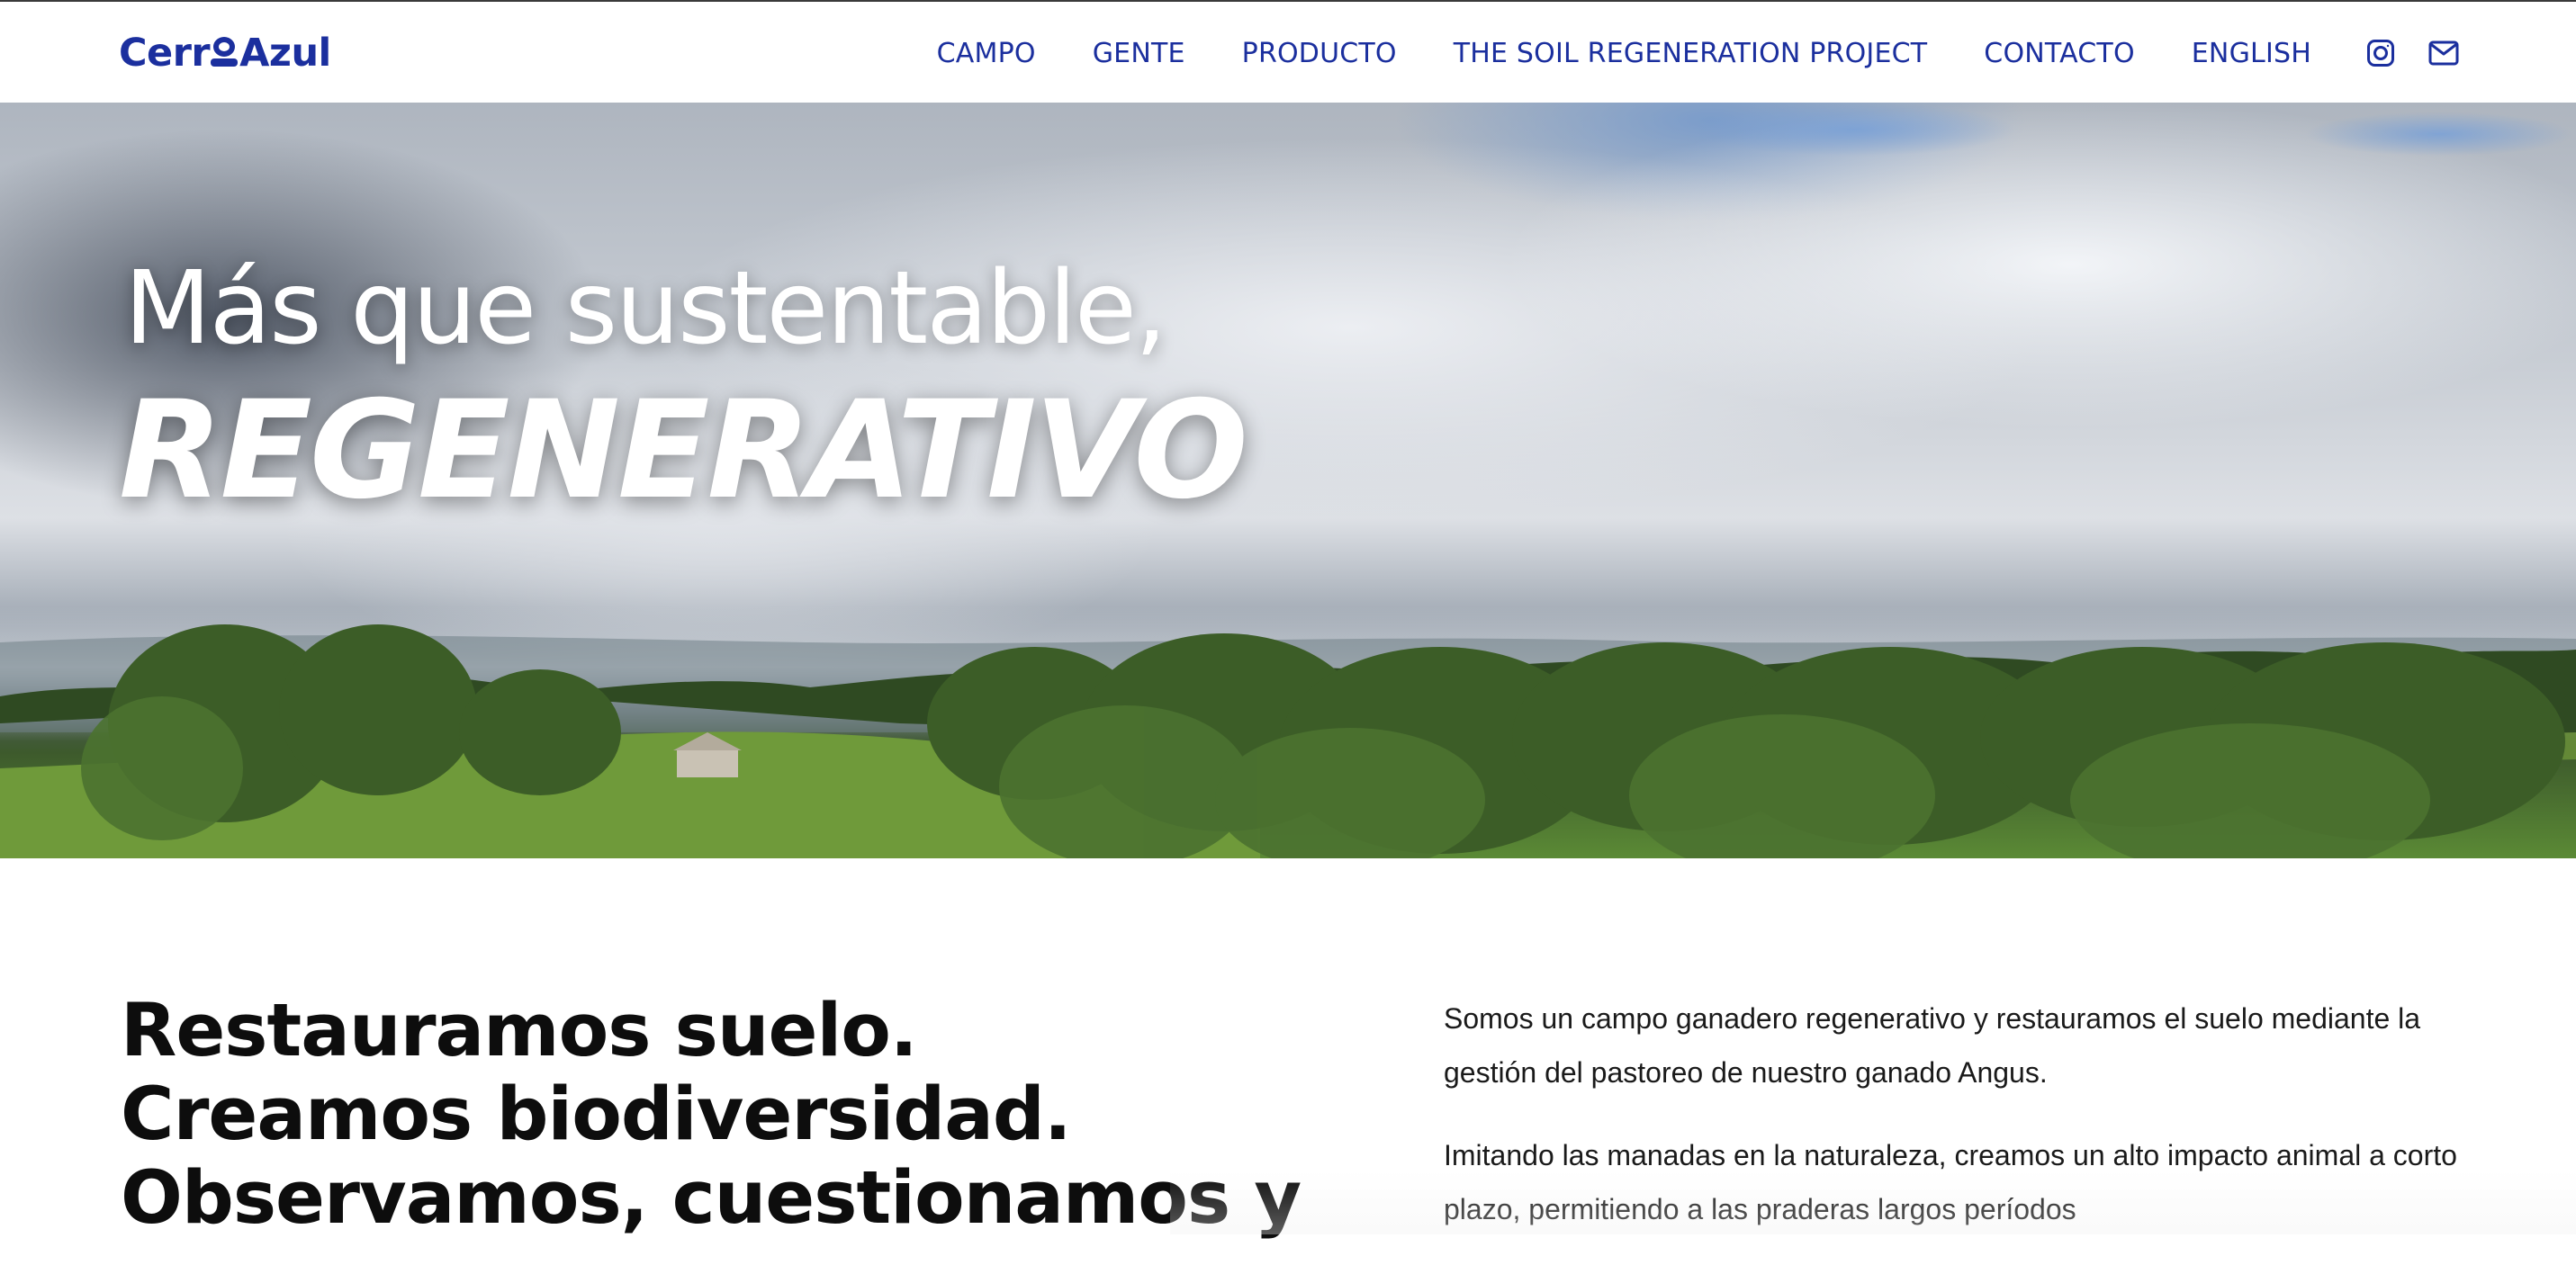 The height and width of the screenshot is (1265, 2576). Describe the element at coordinates (519, 1031) in the screenshot. I see `headline-line: Restauramos suelo.` at that location.